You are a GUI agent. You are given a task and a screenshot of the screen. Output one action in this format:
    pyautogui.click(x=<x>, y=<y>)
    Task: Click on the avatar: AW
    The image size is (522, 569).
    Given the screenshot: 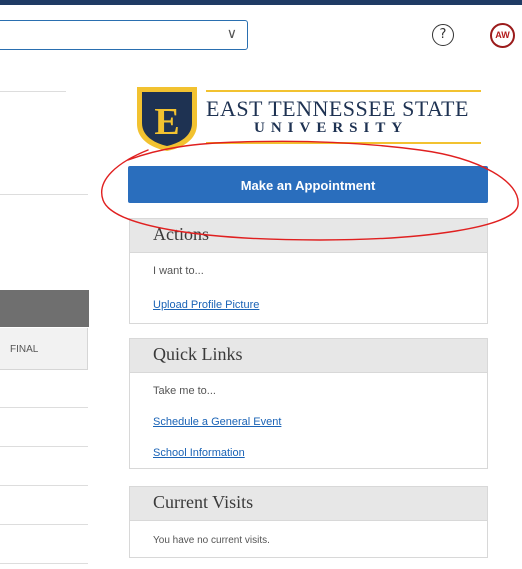 What is the action you would take?
    pyautogui.click(x=502, y=35)
    